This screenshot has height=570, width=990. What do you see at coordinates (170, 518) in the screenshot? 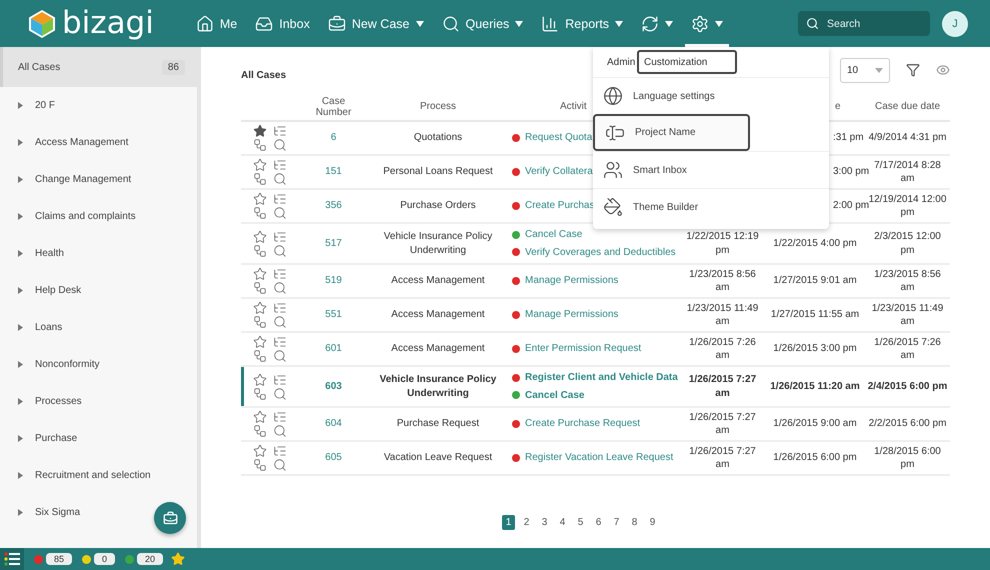
I see `new-case-button` at bounding box center [170, 518].